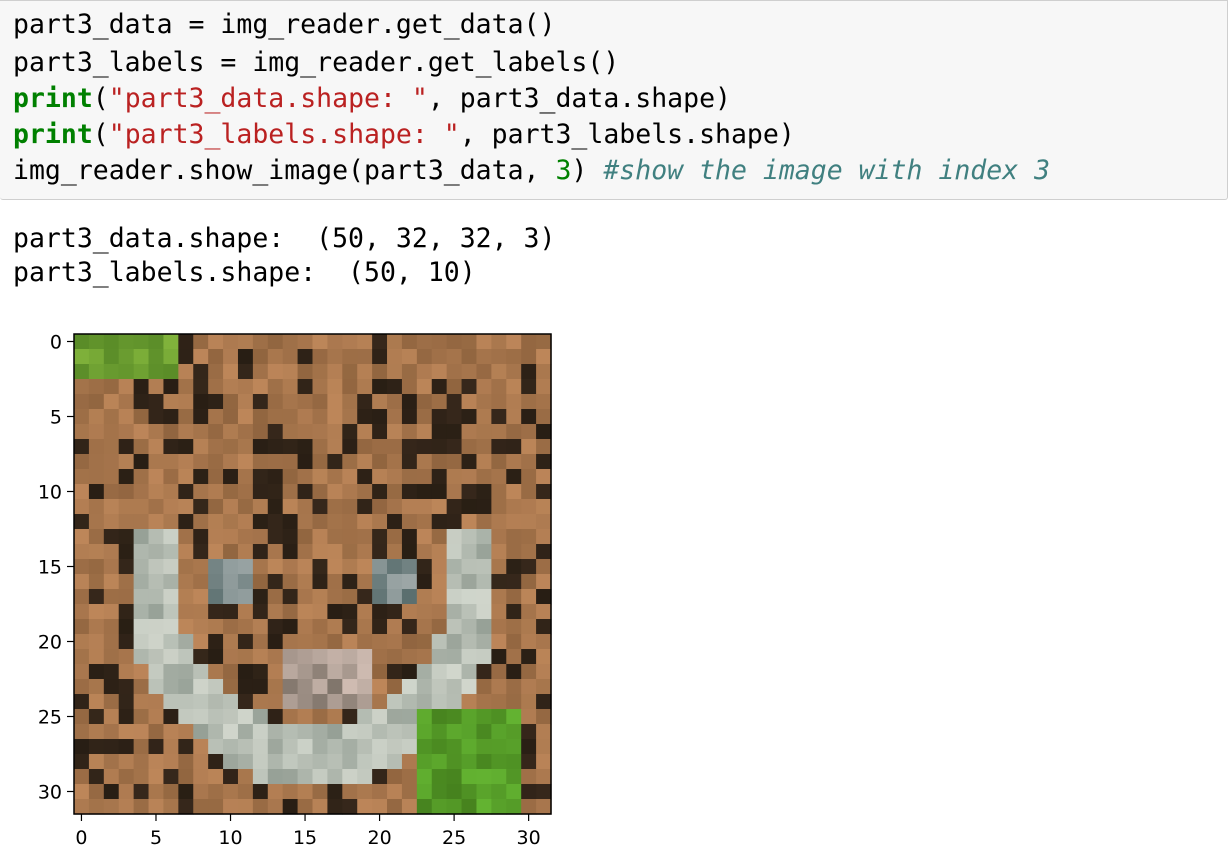 This screenshot has width=1230, height=868. Describe the element at coordinates (268, 98) in the screenshot. I see `code-token: "part3_data.shape: "` at that location.